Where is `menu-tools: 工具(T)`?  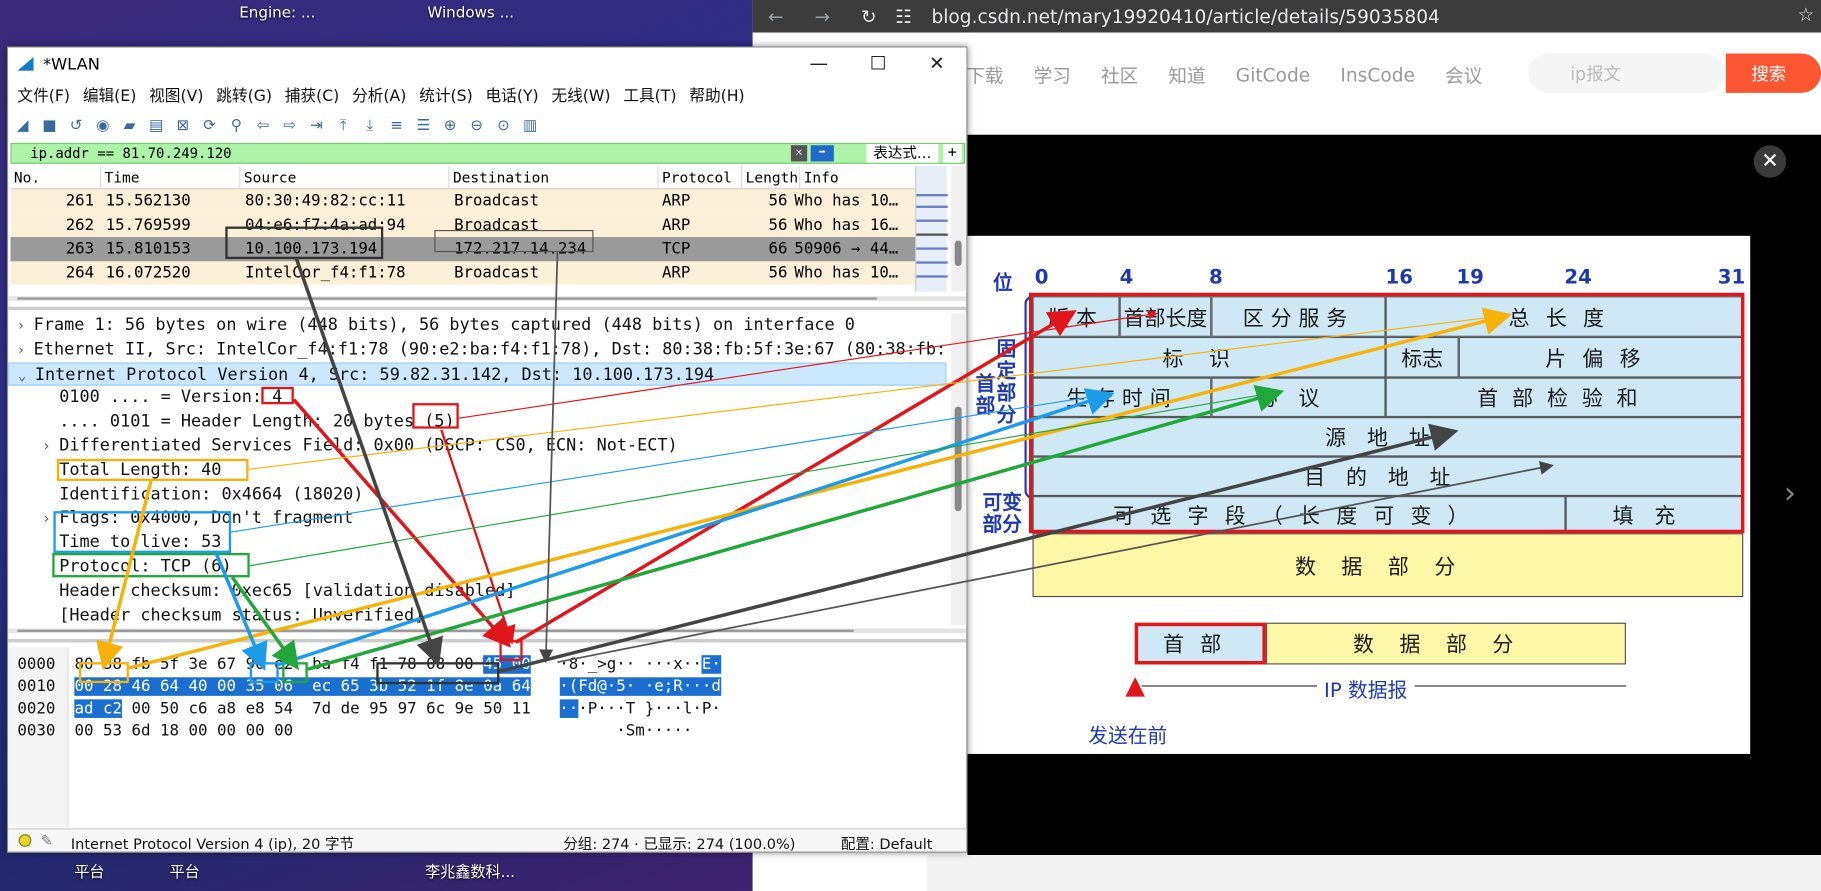
menu-tools: 工具(T) is located at coordinates (649, 95).